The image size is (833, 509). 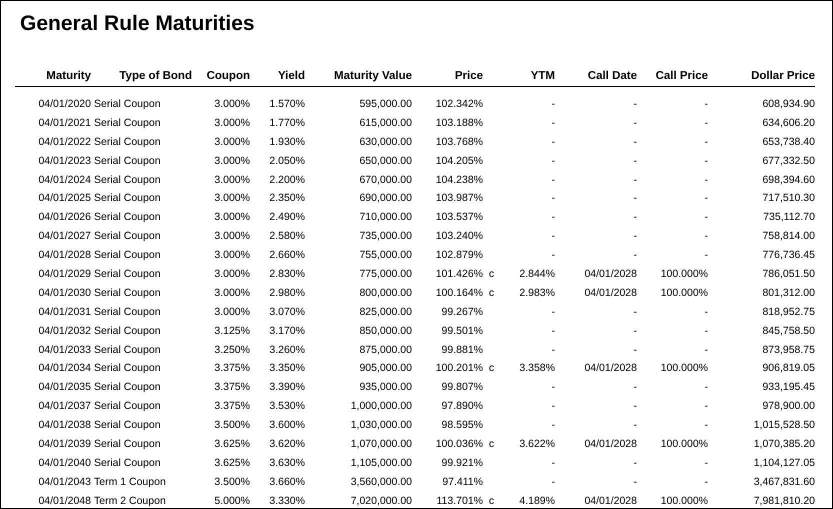 What do you see at coordinates (385, 274) in the screenshot?
I see `table-cell: 775,000.00` at bounding box center [385, 274].